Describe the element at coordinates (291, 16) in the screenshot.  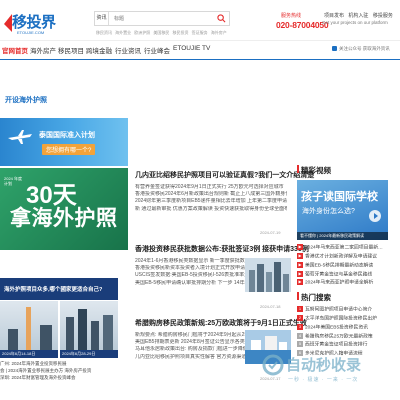
I see `hotline-label: 服务热线` at that location.